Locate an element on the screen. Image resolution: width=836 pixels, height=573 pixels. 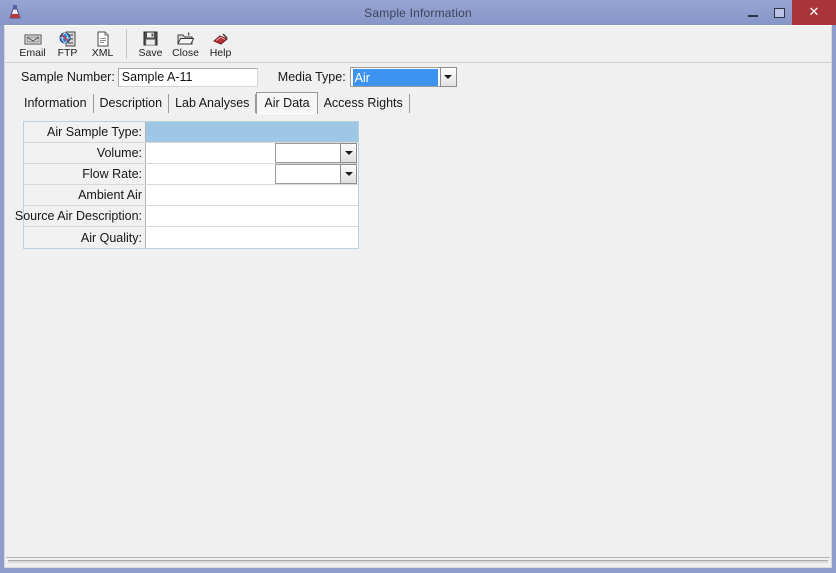
media-type-dropdown-button is located at coordinates (448, 77).